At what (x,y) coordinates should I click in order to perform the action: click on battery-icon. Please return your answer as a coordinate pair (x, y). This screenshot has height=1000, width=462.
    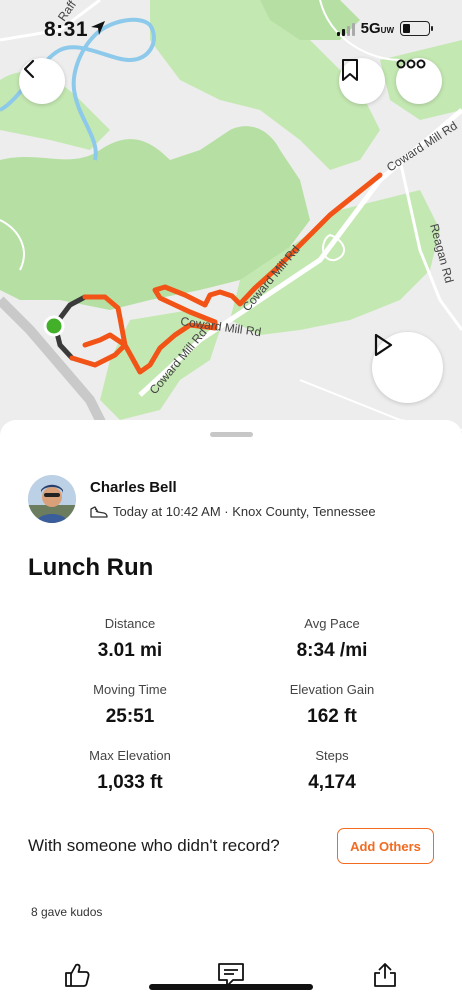
    Looking at the image, I should click on (416, 28).